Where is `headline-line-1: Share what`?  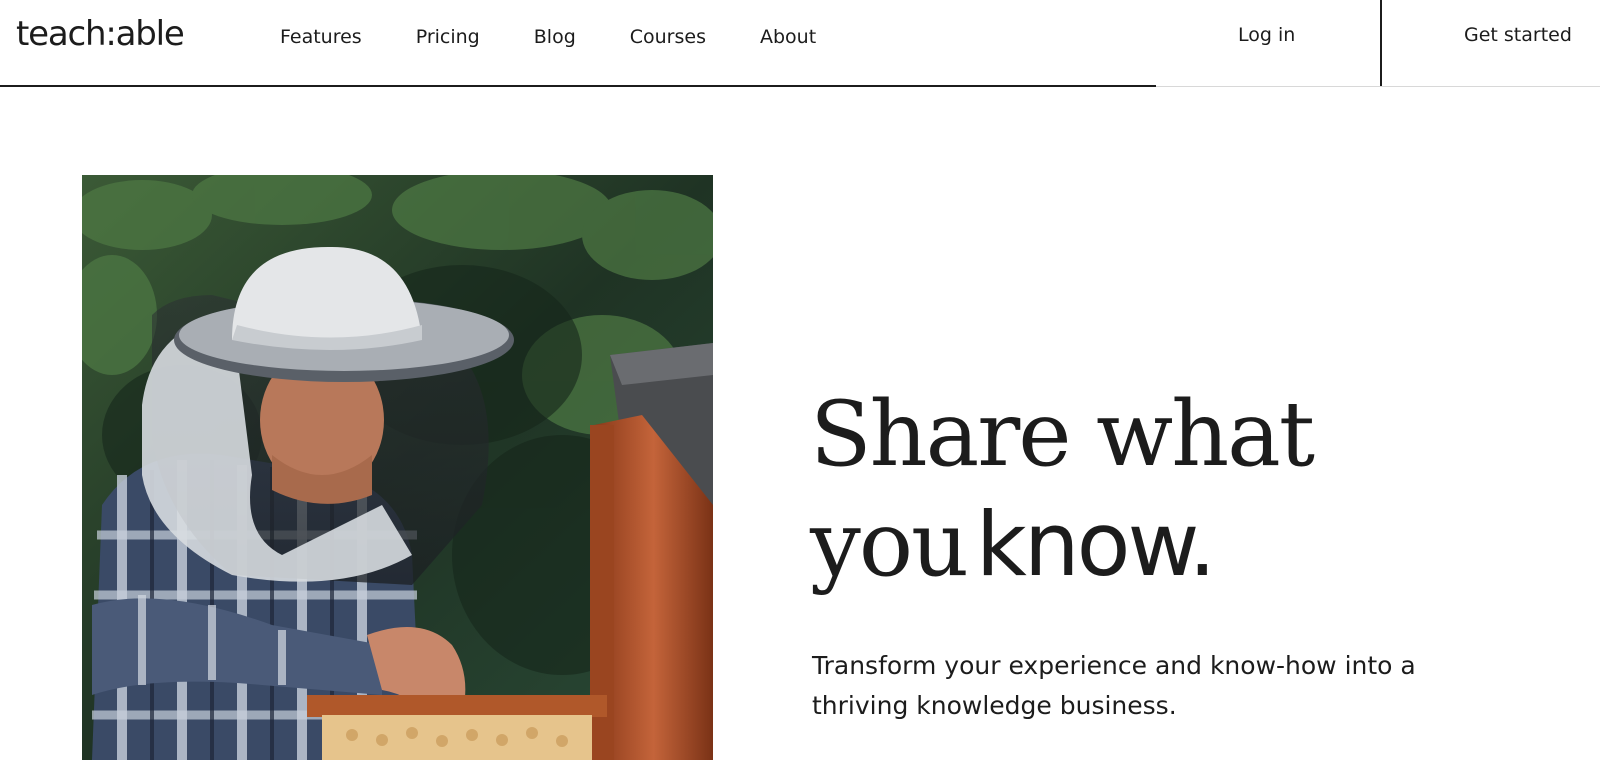 headline-line-1: Share what is located at coordinates (1062, 434).